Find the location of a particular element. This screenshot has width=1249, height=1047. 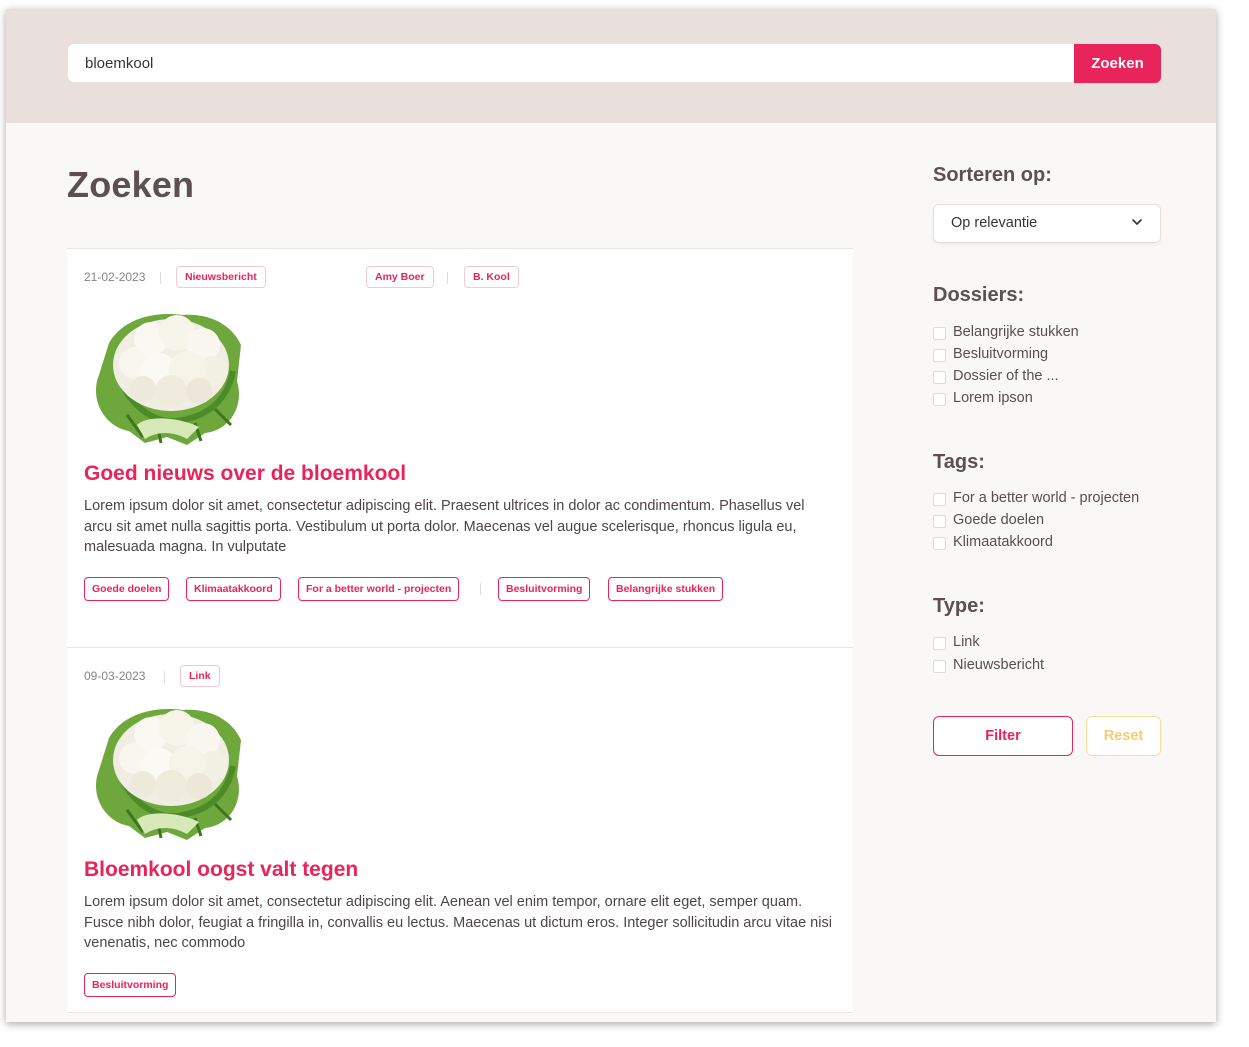

type-heading: Type: is located at coordinates (959, 606).